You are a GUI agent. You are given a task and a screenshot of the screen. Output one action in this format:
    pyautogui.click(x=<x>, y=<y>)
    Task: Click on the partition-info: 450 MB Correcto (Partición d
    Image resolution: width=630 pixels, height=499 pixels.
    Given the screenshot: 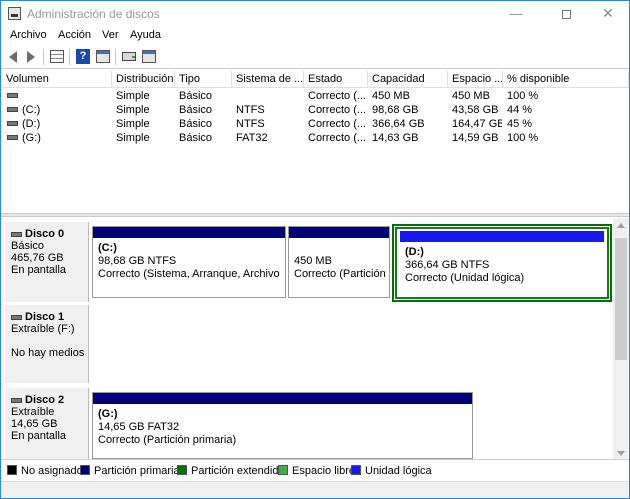 What is the action you would take?
    pyautogui.click(x=339, y=261)
    